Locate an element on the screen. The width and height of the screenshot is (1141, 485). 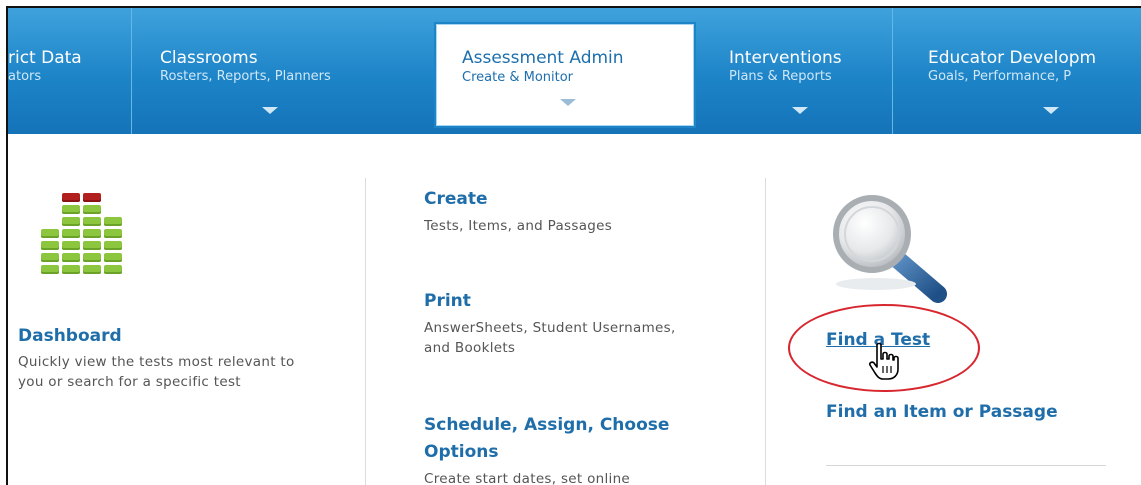
nav-item-subtitle: ators is located at coordinates (25, 76).